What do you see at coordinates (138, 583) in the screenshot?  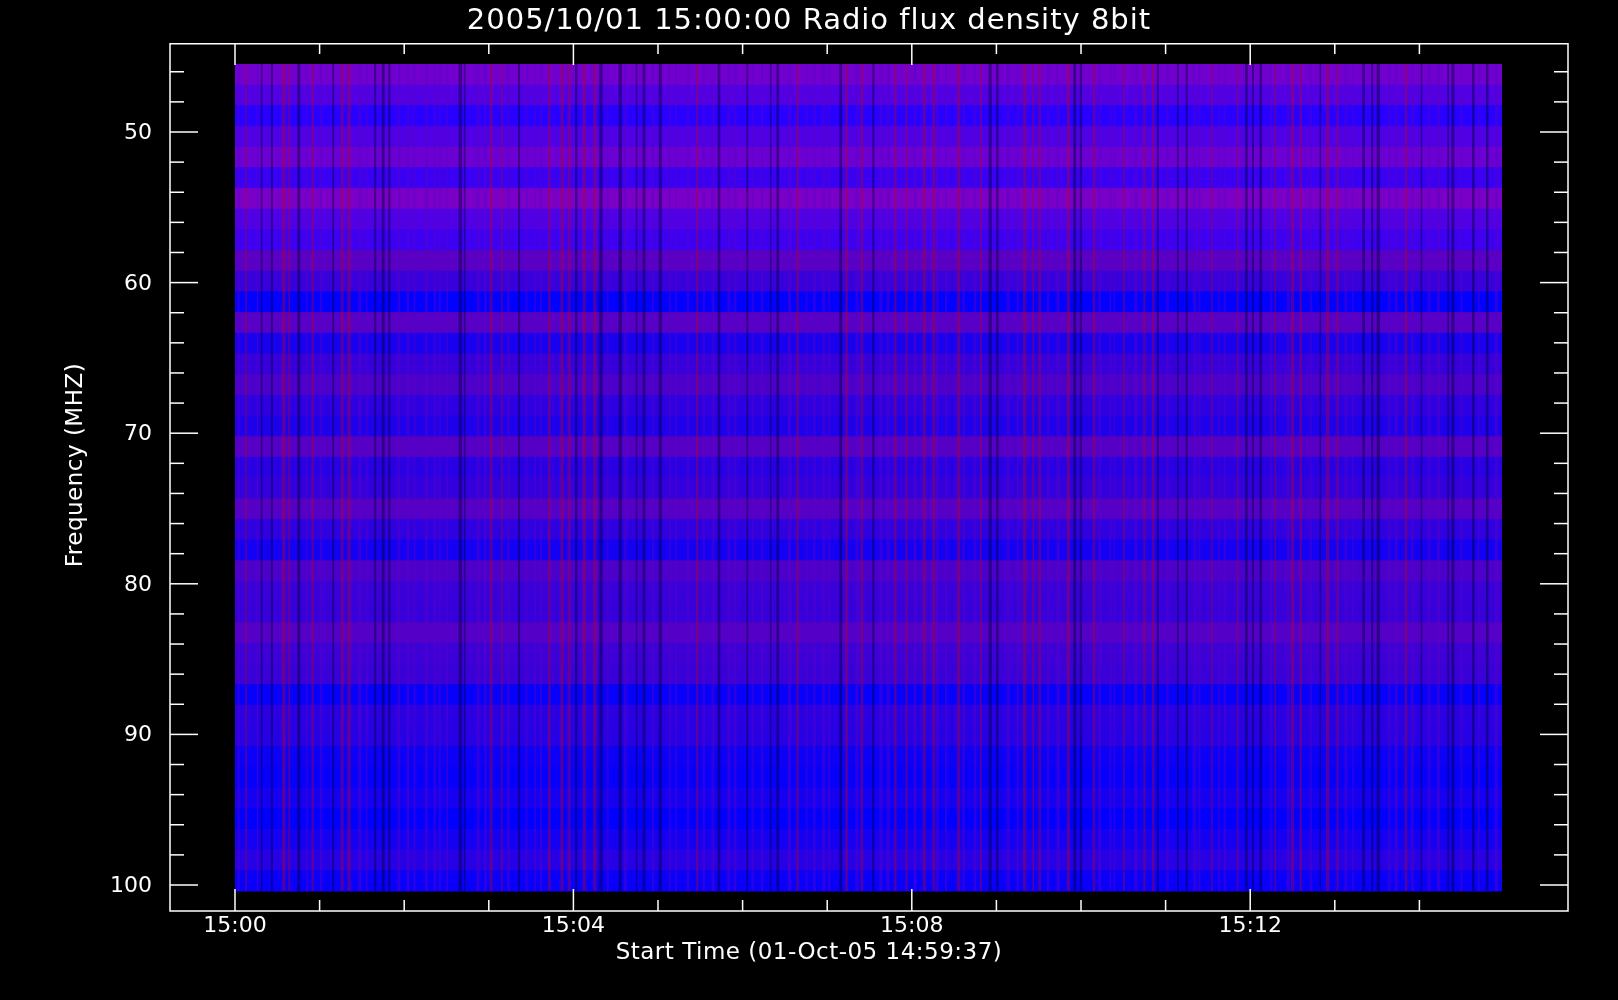 I see `y-tick-label: 80` at bounding box center [138, 583].